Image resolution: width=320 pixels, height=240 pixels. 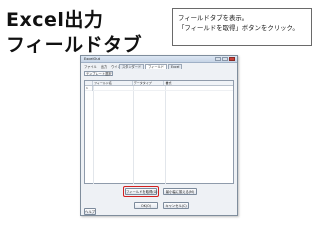 I want to click on callout-line2: 「フィールドを取得」ボタンをクリック。, so click(x=238, y=28).